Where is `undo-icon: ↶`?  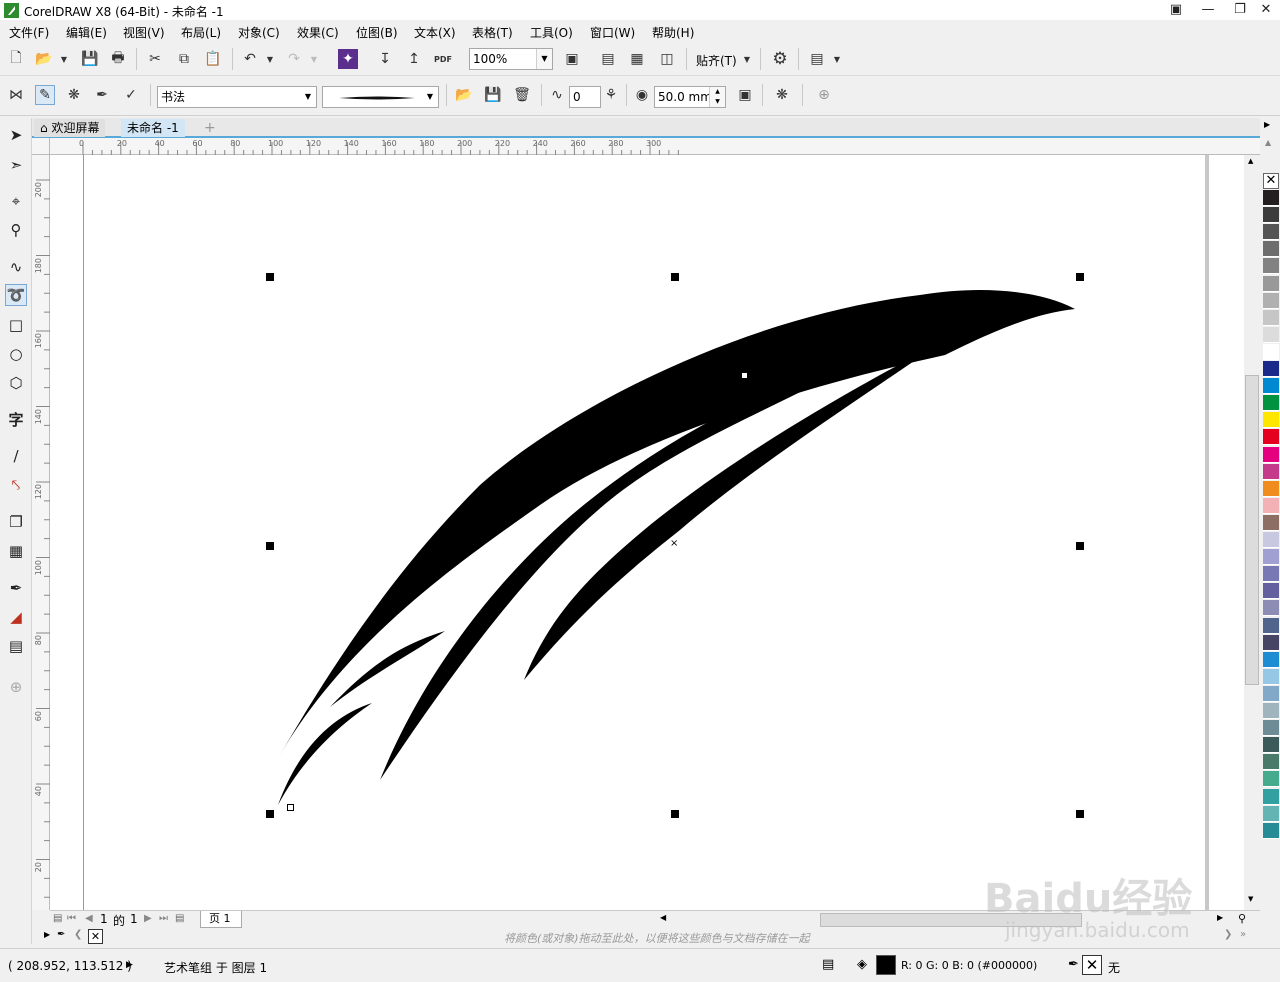 undo-icon: ↶ is located at coordinates (250, 59).